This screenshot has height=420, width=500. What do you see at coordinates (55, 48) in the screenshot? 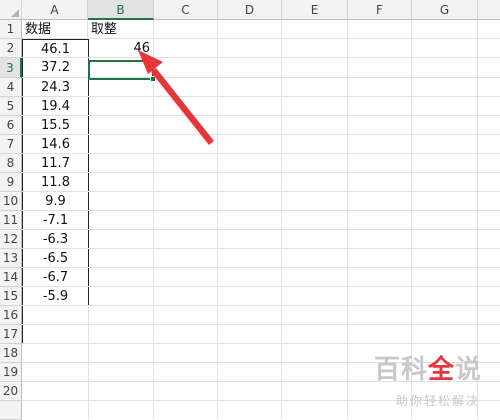
I see `cell-a2: 46.1` at bounding box center [55, 48].